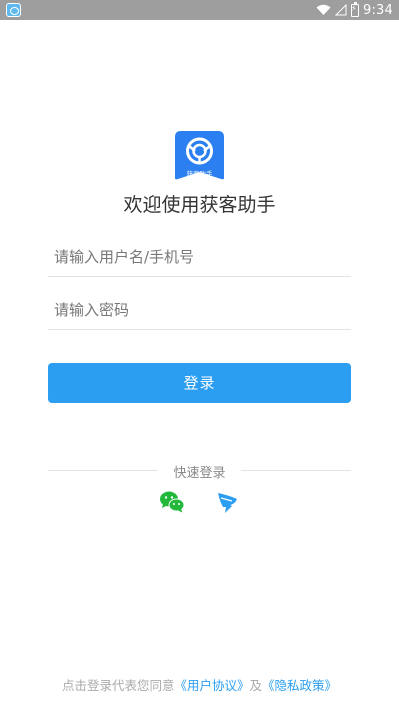  What do you see at coordinates (378, 10) in the screenshot?
I see `status-time: 9:34` at bounding box center [378, 10].